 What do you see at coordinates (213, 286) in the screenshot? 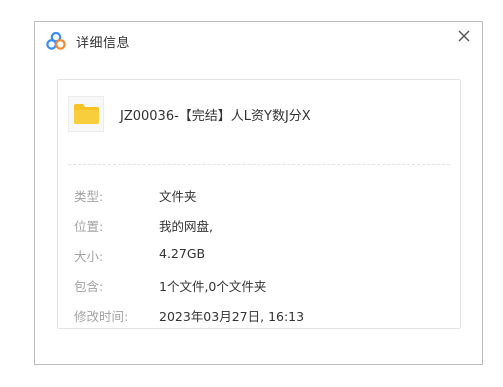
I see `detail-value: 1个文件,0个文件夹` at bounding box center [213, 286].